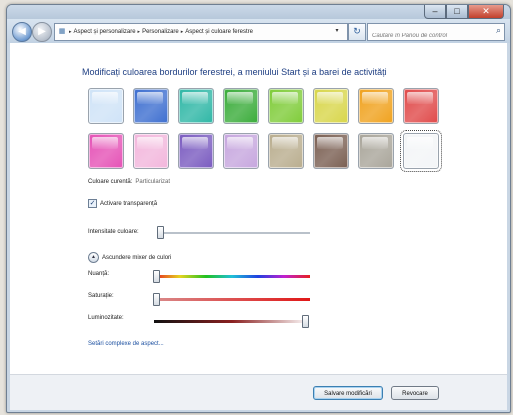 The width and height of the screenshot is (513, 415). What do you see at coordinates (153, 182) in the screenshot?
I see `current-color-value: Particularizat` at bounding box center [153, 182].